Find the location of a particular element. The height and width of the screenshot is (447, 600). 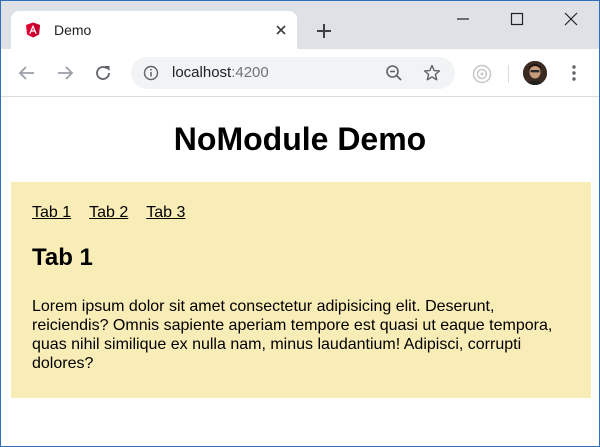

angular-icon is located at coordinates (33, 30).